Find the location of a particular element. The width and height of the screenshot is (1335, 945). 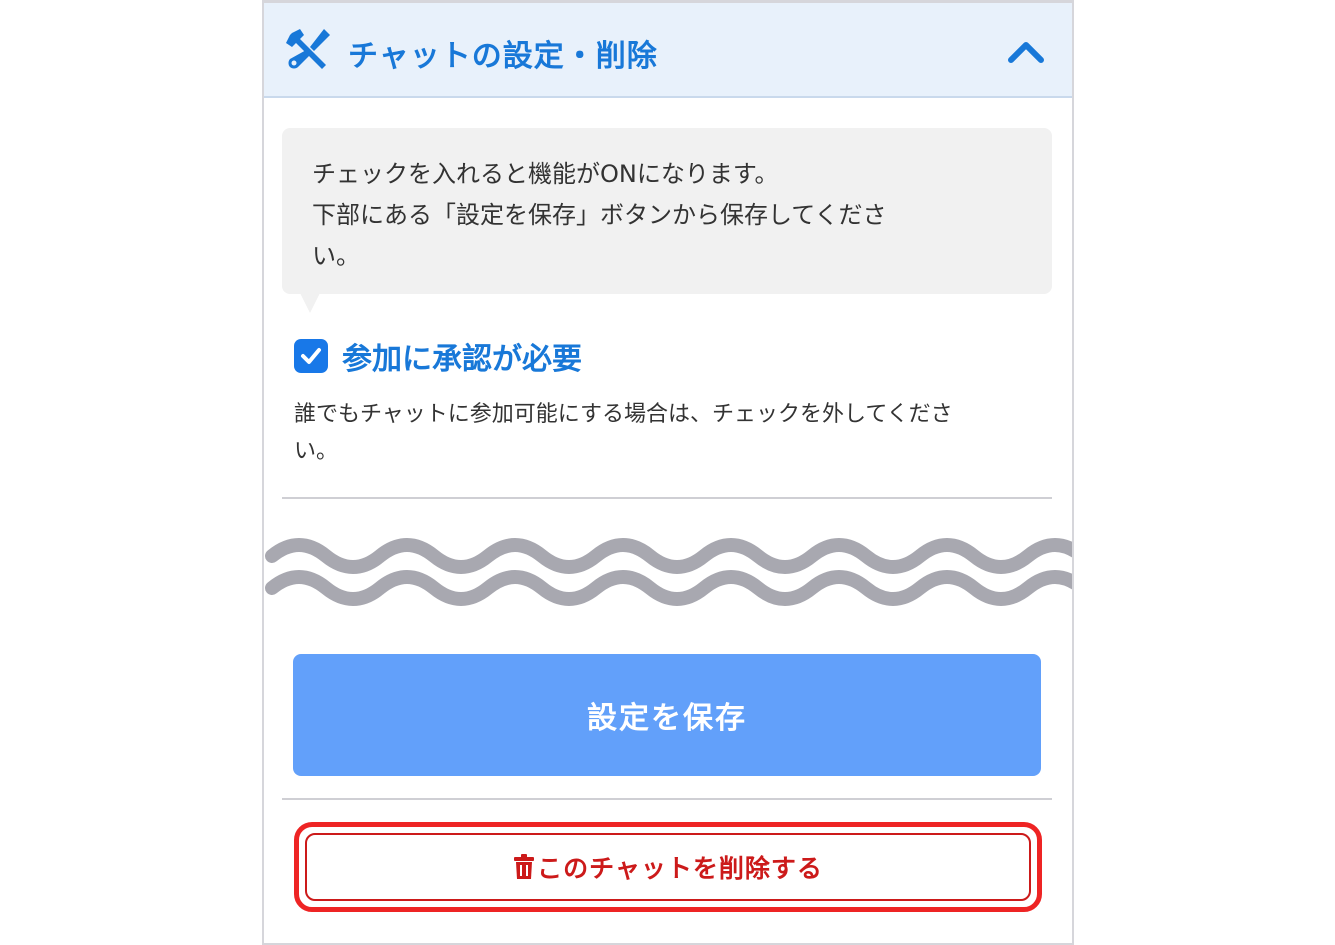

info-text-line: チェックを入れると機能がONになります。 is located at coordinates (545, 174).